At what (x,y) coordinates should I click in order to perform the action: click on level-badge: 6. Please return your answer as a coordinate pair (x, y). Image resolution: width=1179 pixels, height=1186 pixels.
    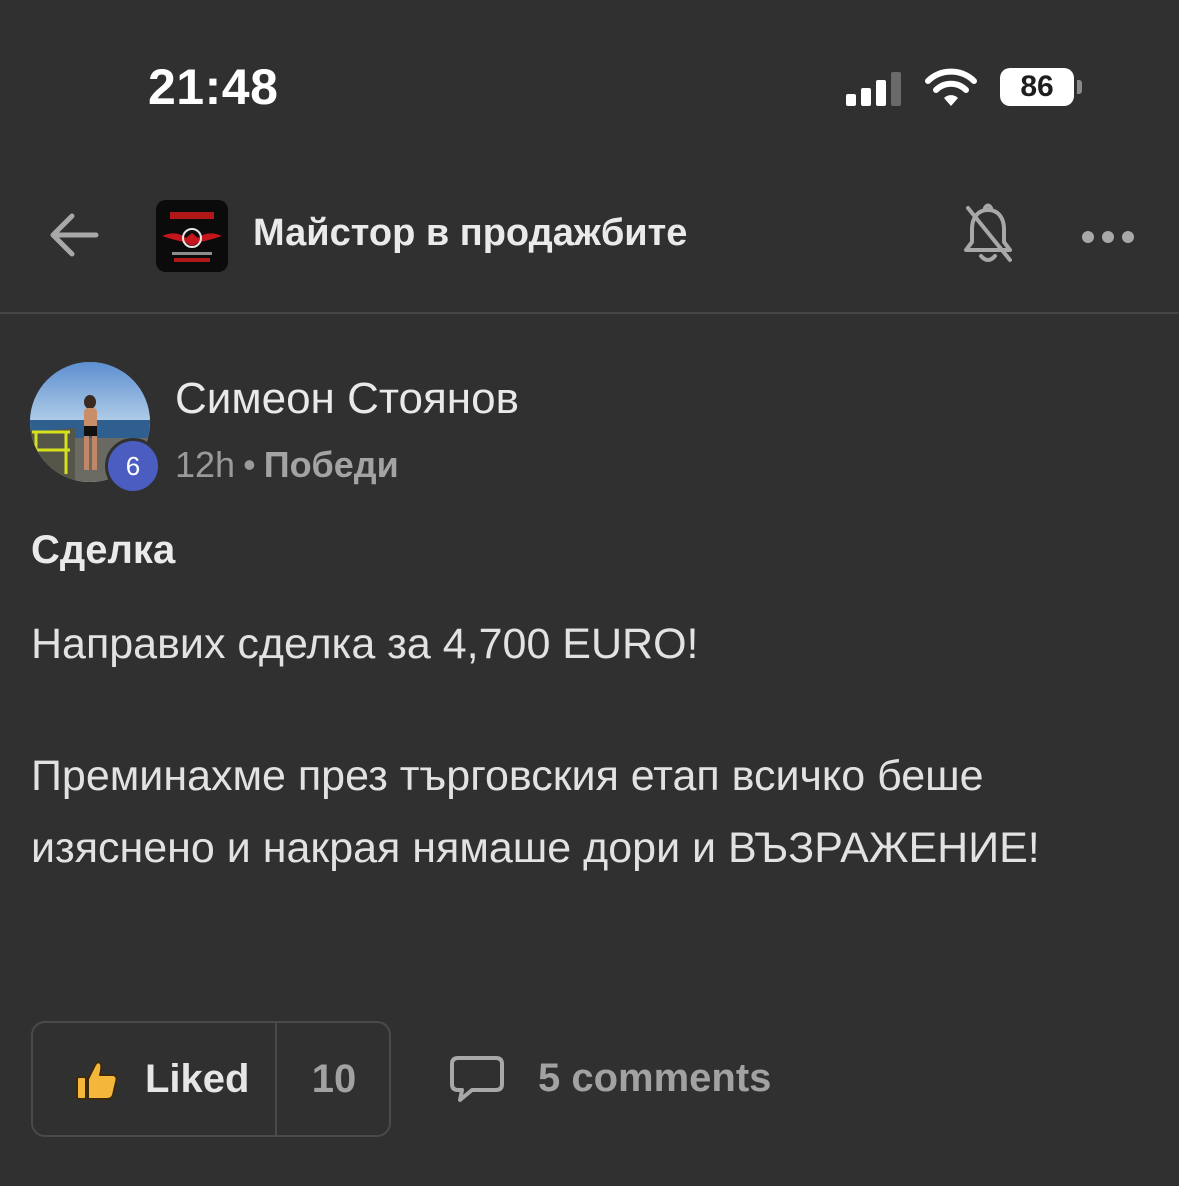
    Looking at the image, I should click on (133, 466).